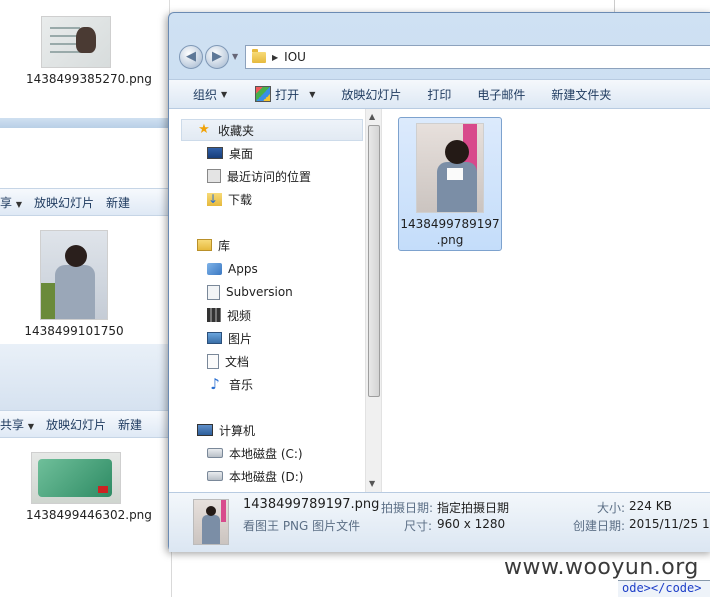  I want to click on print-button: 打印, so click(439, 94).